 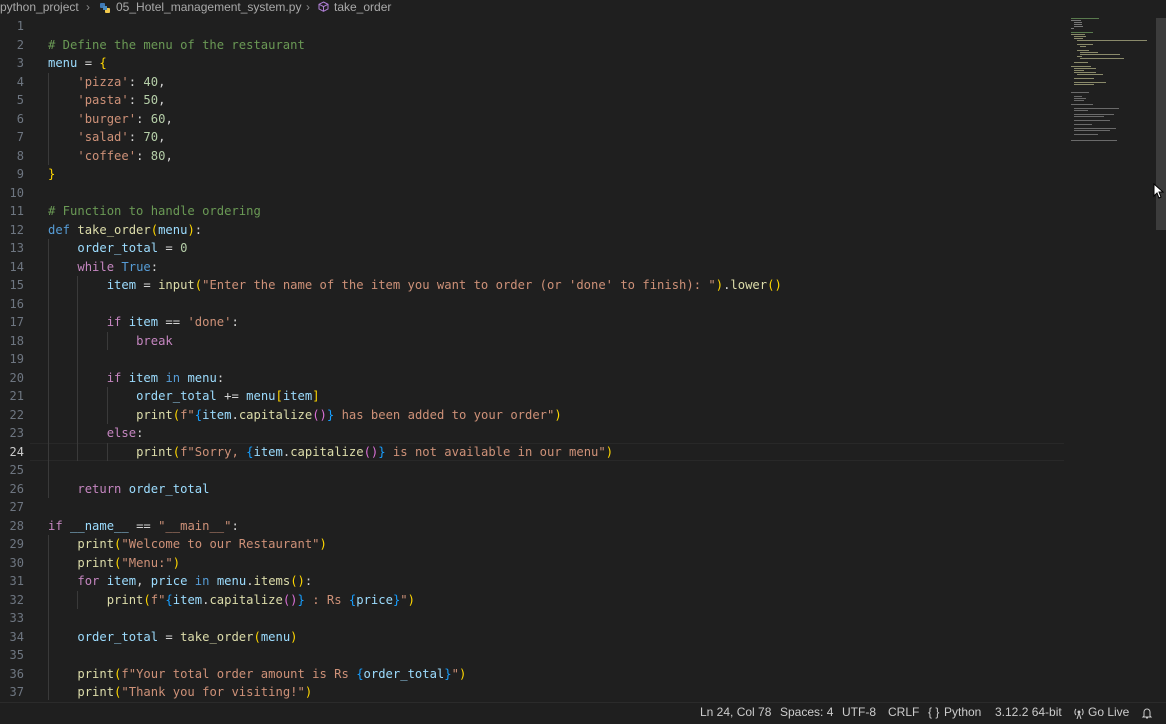 What do you see at coordinates (575, 526) in the screenshot?
I see `code-line: 28 if __name__ == "__main__":` at bounding box center [575, 526].